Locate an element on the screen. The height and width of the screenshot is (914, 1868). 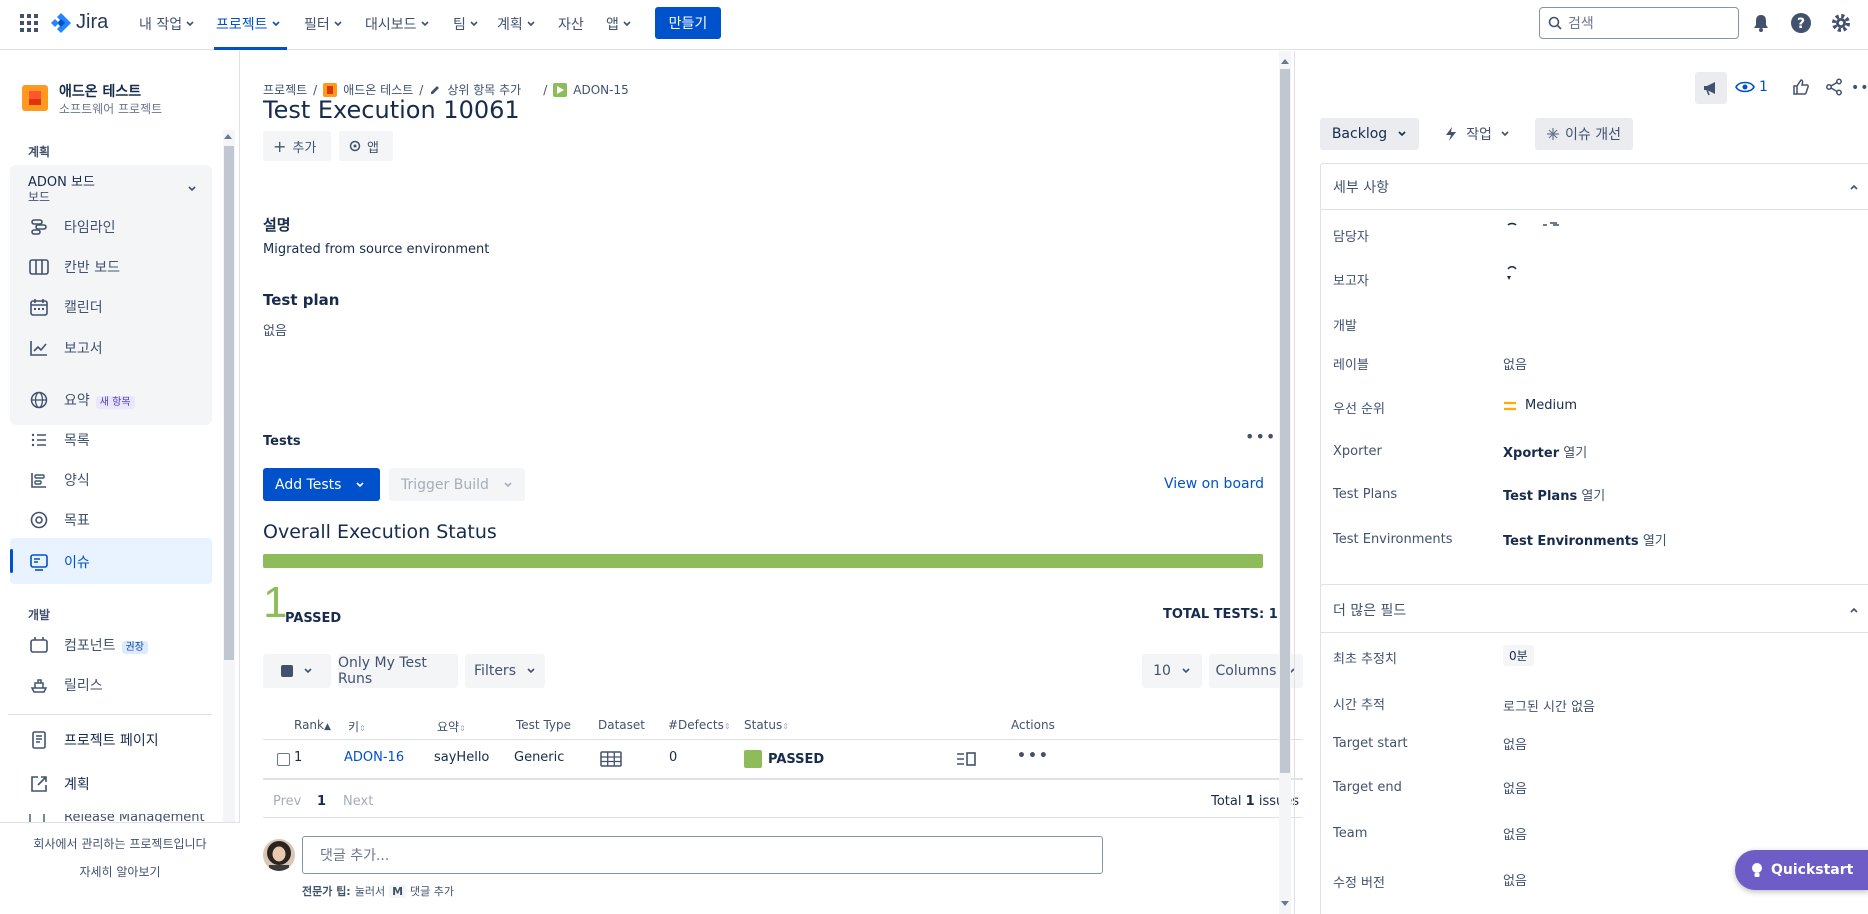
more-actions-icon: ••• is located at coordinates (1859, 88).